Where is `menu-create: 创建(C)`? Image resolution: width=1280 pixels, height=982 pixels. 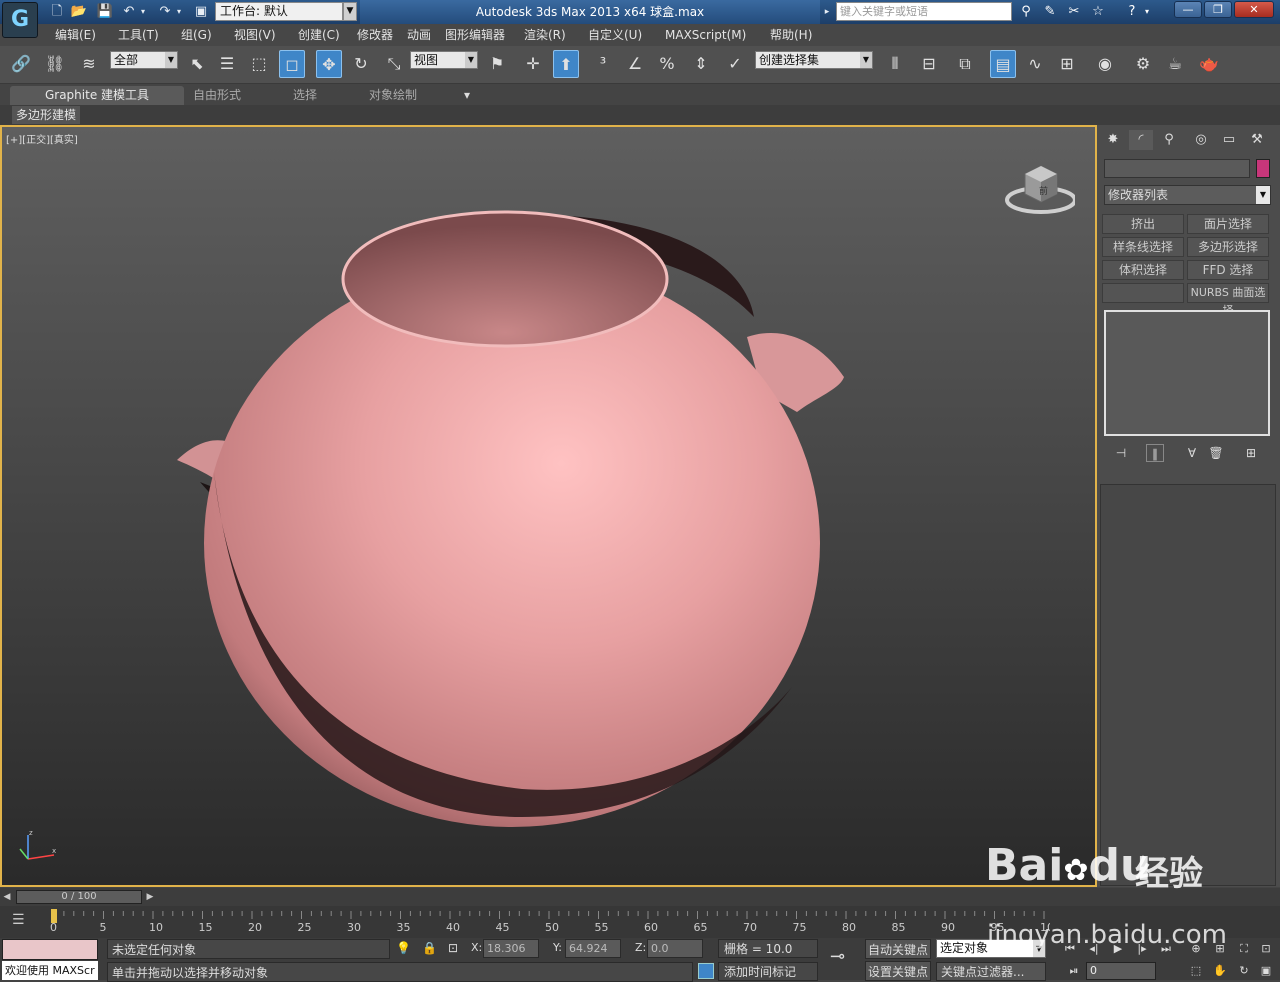 menu-create: 创建(C) is located at coordinates (319, 35).